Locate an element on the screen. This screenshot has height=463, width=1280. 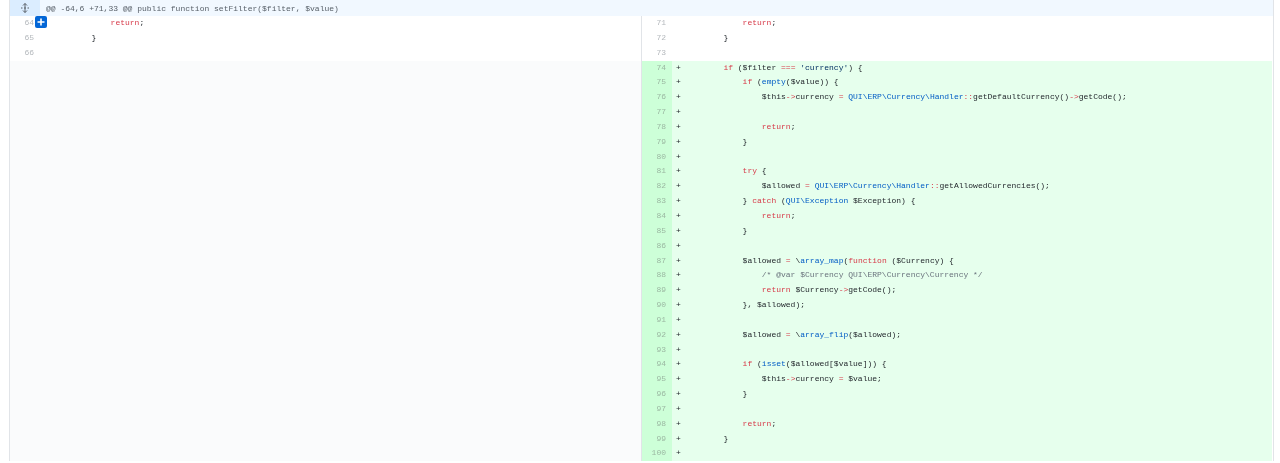
code-line: $allowed = \array_flip($allowed); is located at coordinates (821, 334).